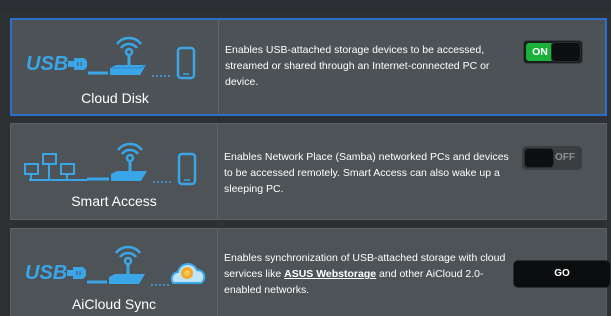  Describe the element at coordinates (55, 167) in the screenshot. I see `network-pcs-icon` at that location.